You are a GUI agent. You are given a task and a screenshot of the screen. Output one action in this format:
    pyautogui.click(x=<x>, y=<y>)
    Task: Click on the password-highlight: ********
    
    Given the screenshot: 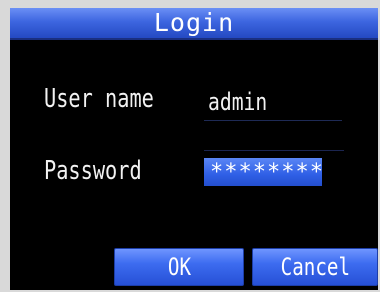 What is the action you would take?
    pyautogui.click(x=264, y=172)
    